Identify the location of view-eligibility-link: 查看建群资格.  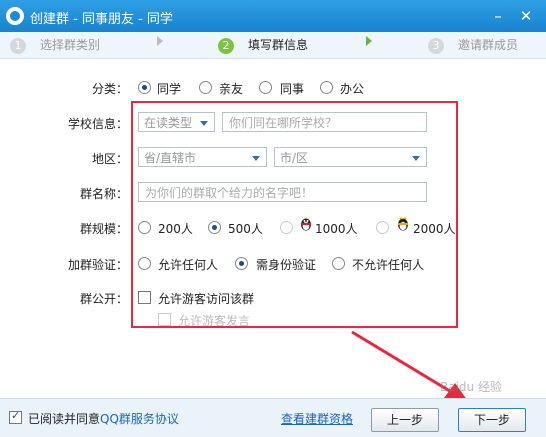
(317, 418).